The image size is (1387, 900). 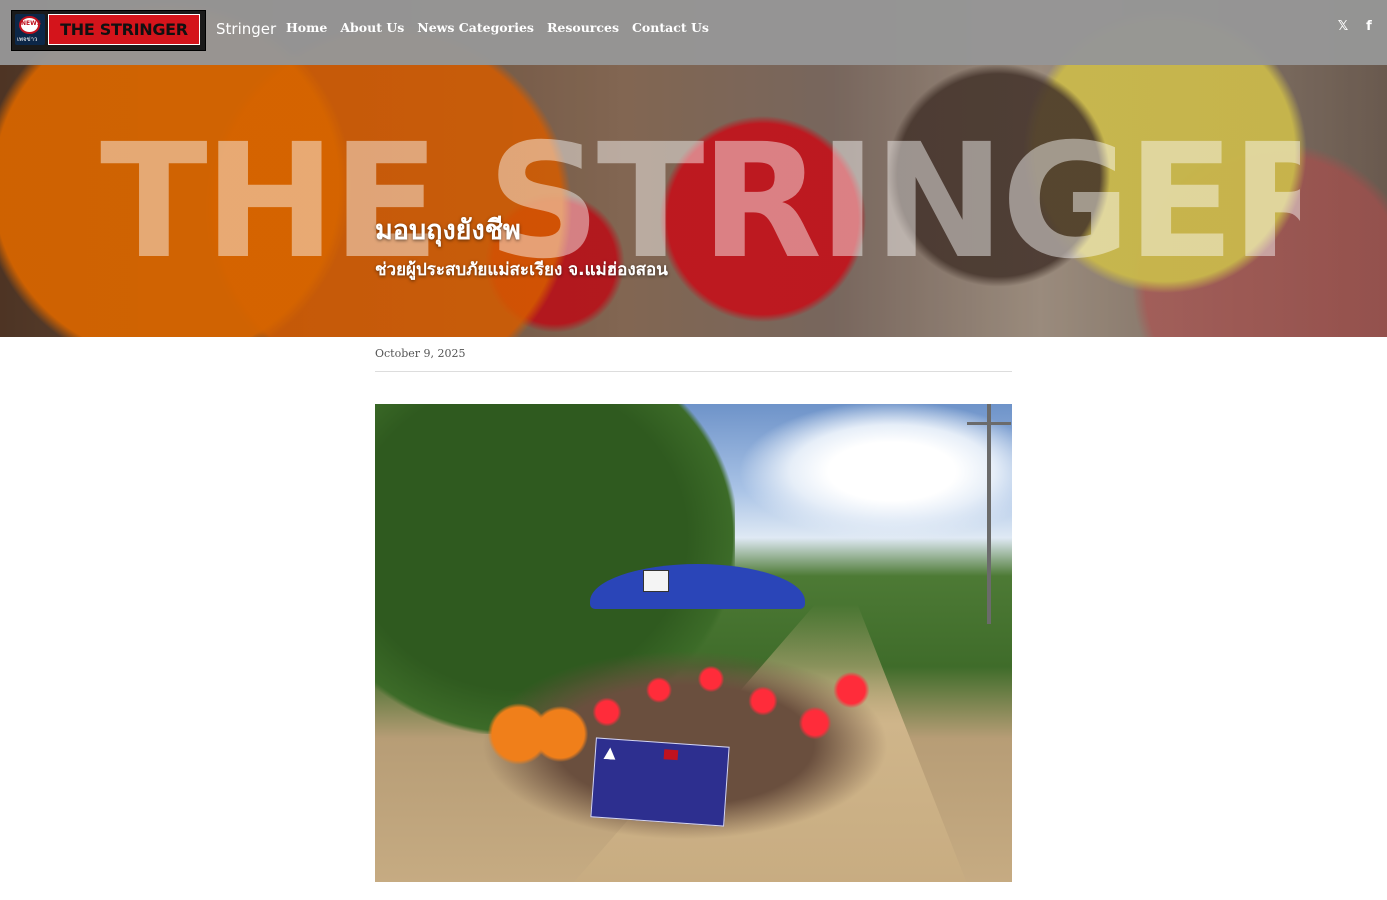 What do you see at coordinates (609, 753) in the screenshot?
I see `banner-logo-icon` at bounding box center [609, 753].